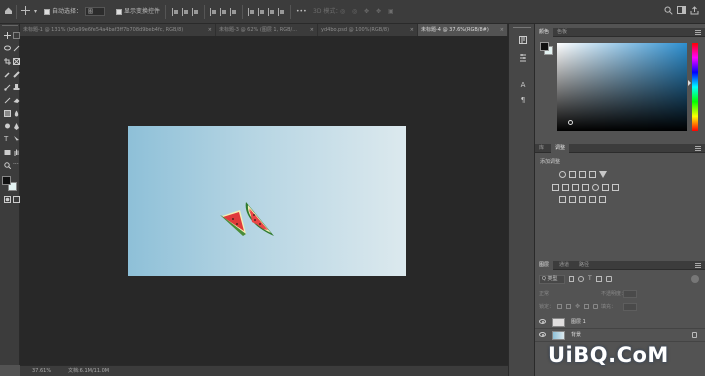  Describe the element at coordinates (592, 199) in the screenshot. I see `gradient-map-icon` at that location.